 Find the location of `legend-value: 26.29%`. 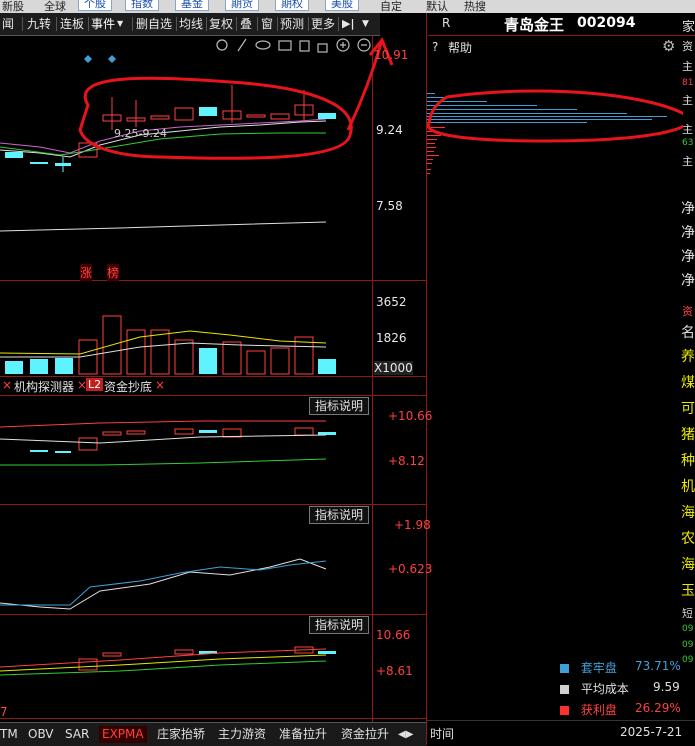

legend-value: 26.29% is located at coordinates (658, 708).